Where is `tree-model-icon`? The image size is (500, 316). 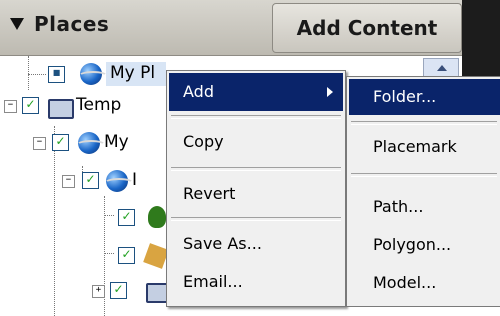
tree-model-icon is located at coordinates (157, 217).